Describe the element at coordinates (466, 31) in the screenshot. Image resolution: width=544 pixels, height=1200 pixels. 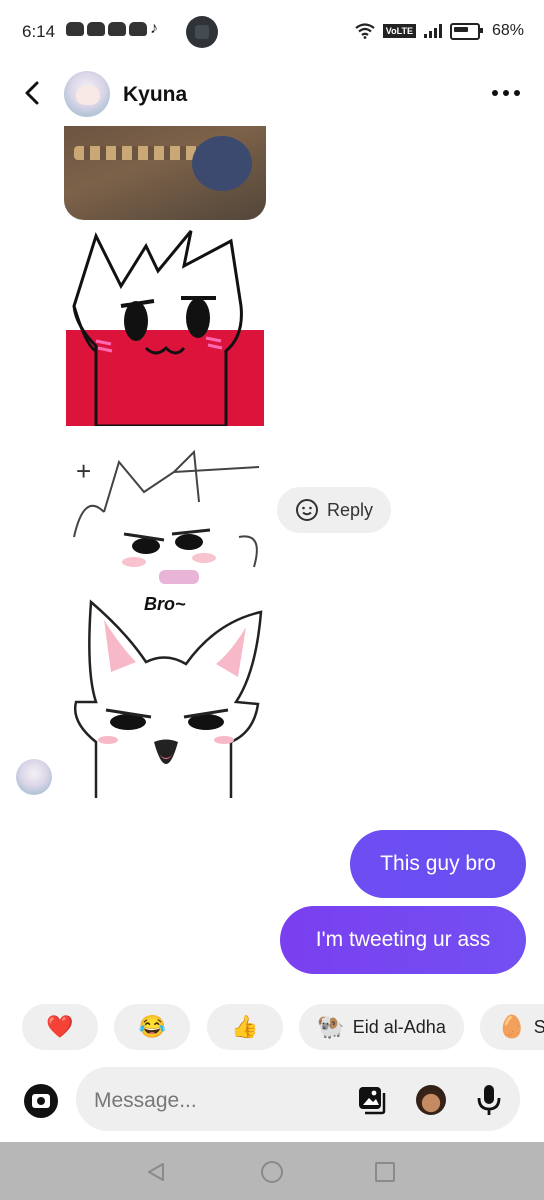
I see `battery-icon` at that location.